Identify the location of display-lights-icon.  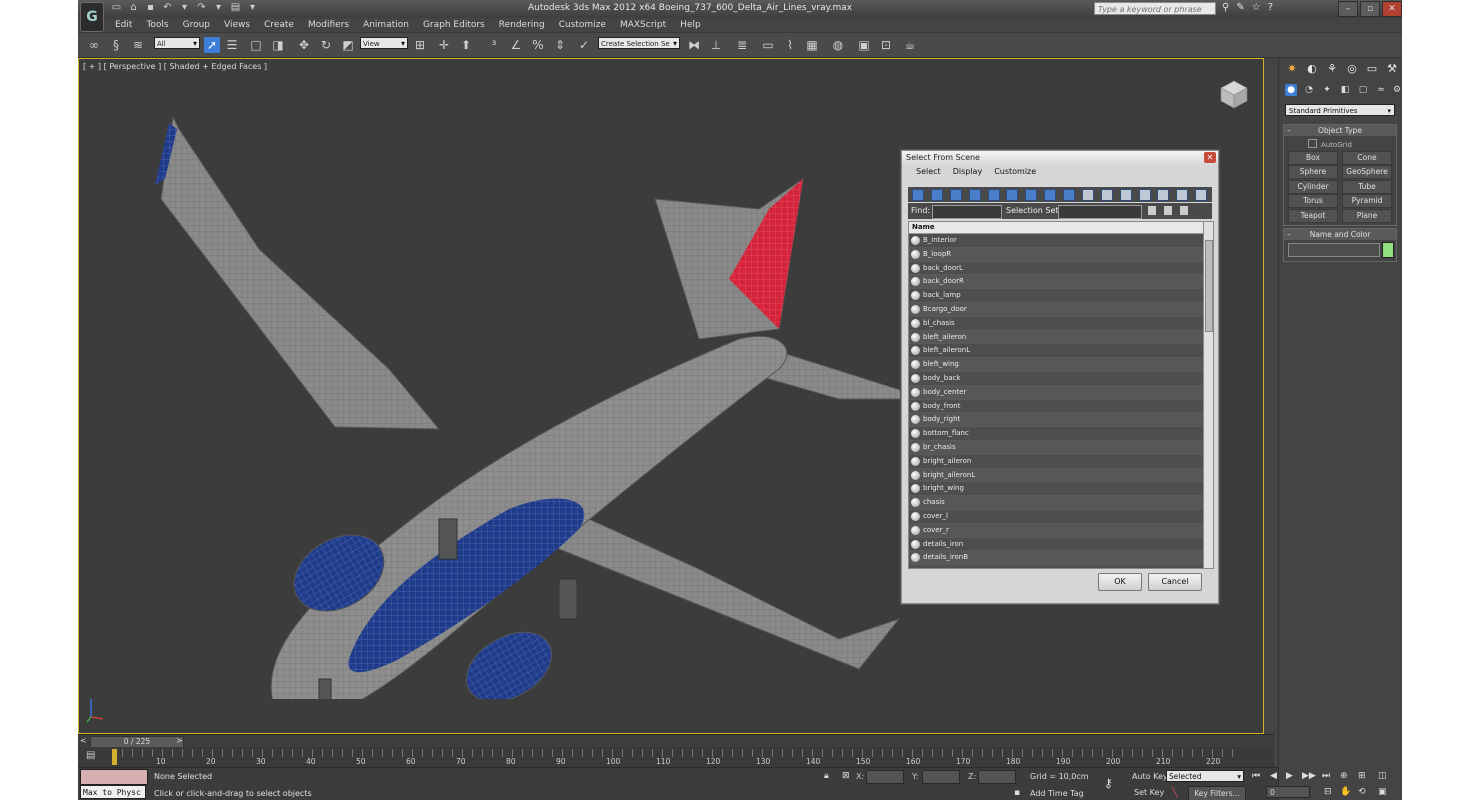
(955, 195).